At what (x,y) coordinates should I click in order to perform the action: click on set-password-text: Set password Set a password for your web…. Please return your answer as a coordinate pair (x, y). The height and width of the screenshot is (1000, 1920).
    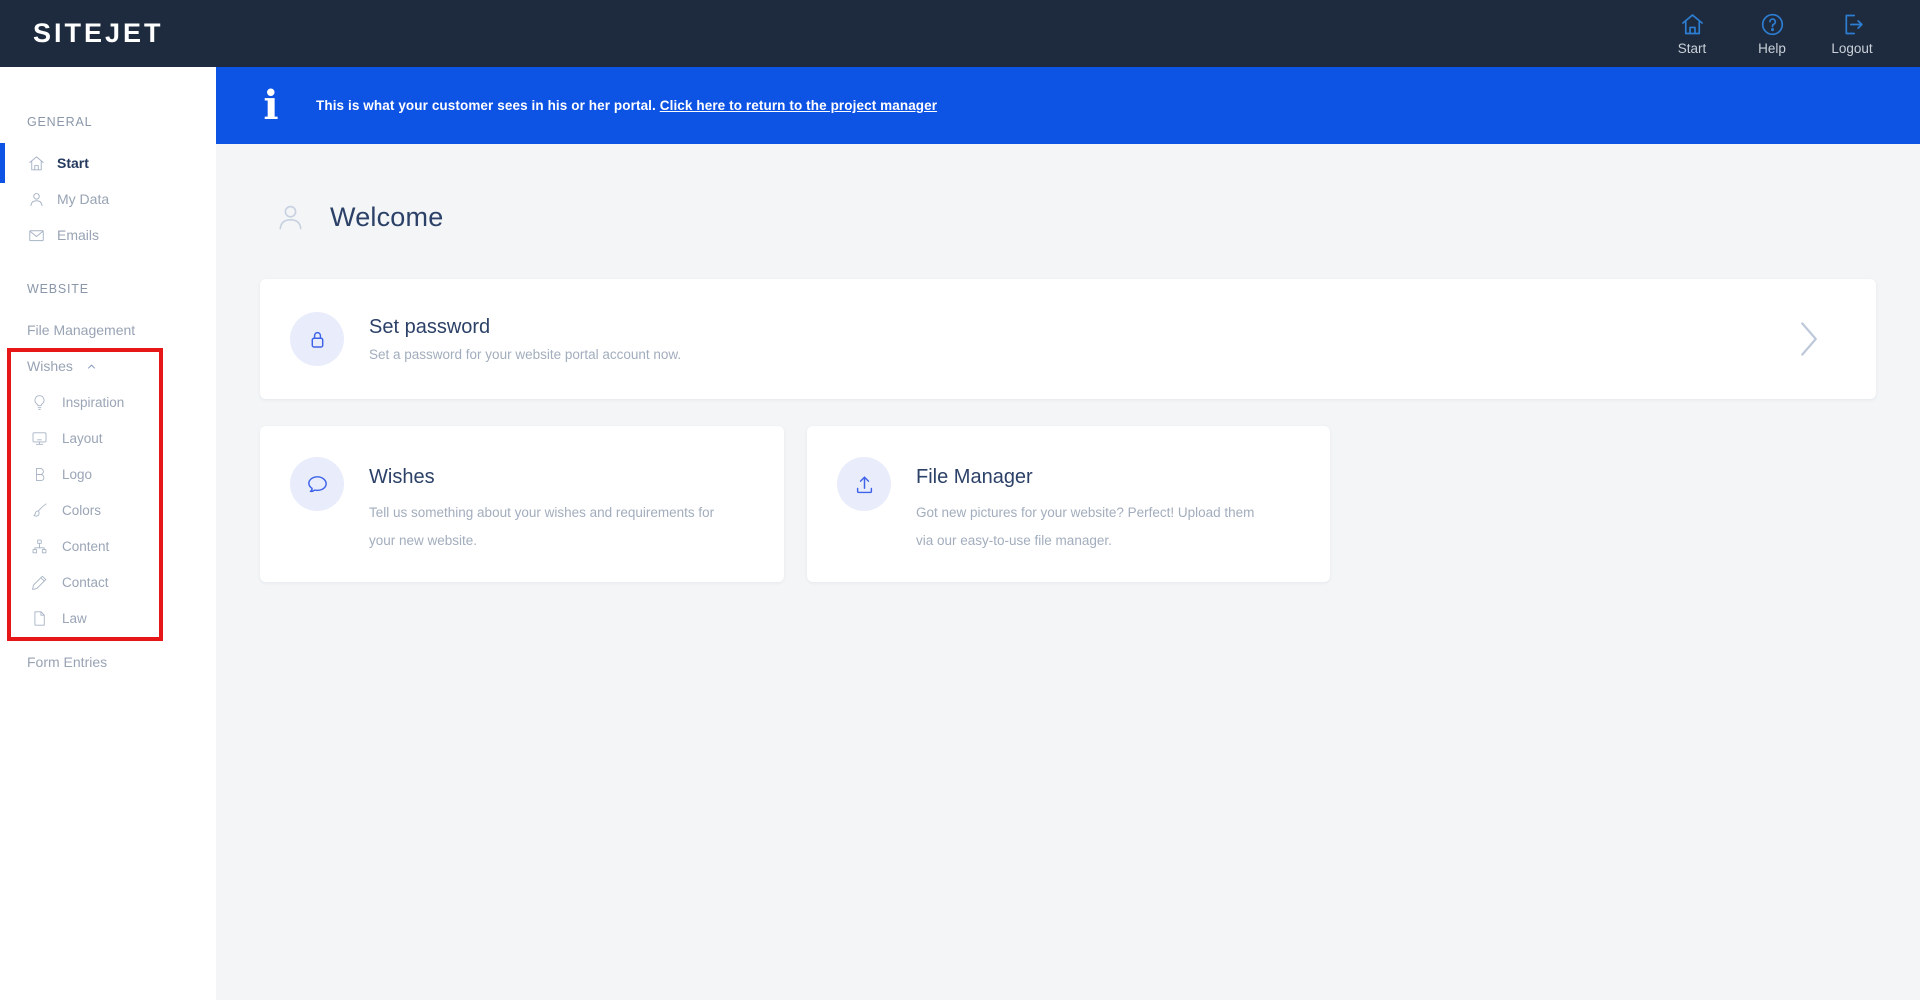
    Looking at the image, I should click on (525, 339).